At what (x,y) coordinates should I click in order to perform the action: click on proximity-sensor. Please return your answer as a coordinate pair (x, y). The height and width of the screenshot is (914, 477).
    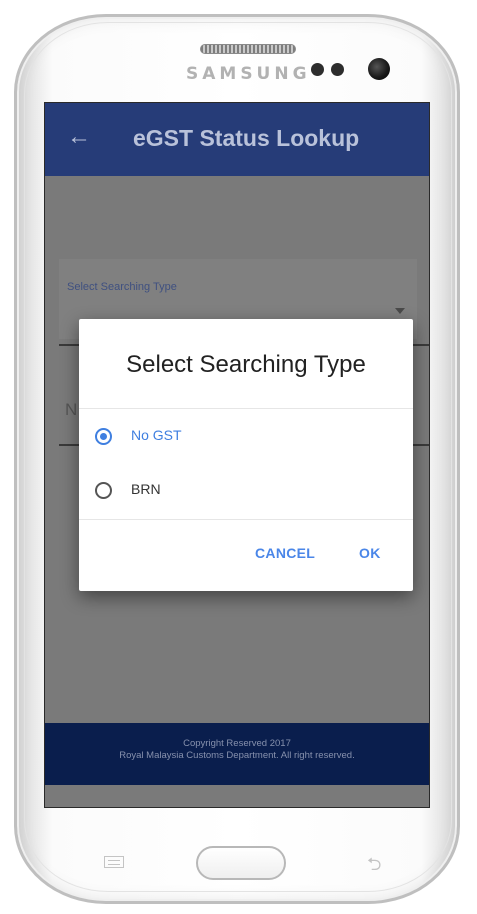
    Looking at the image, I should click on (317, 69).